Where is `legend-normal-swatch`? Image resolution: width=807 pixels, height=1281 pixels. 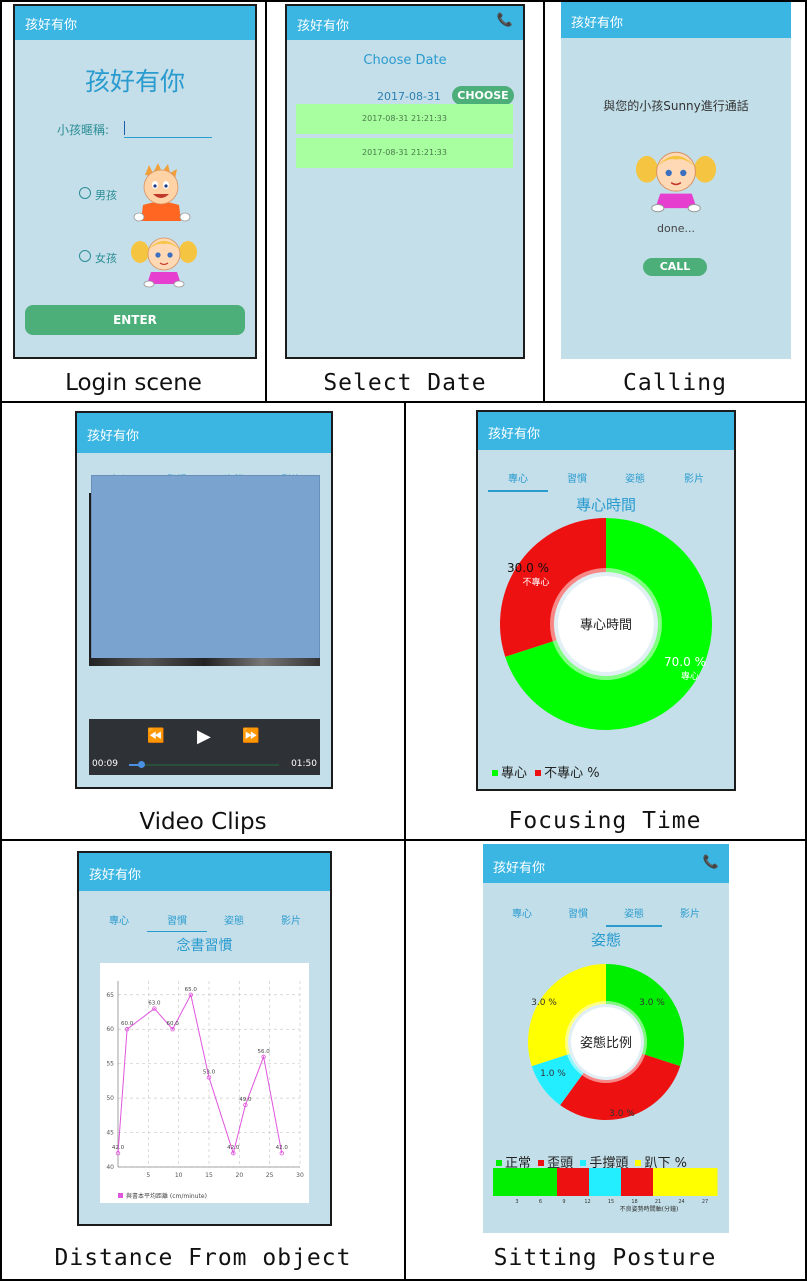
legend-normal-swatch is located at coordinates (499, 1163).